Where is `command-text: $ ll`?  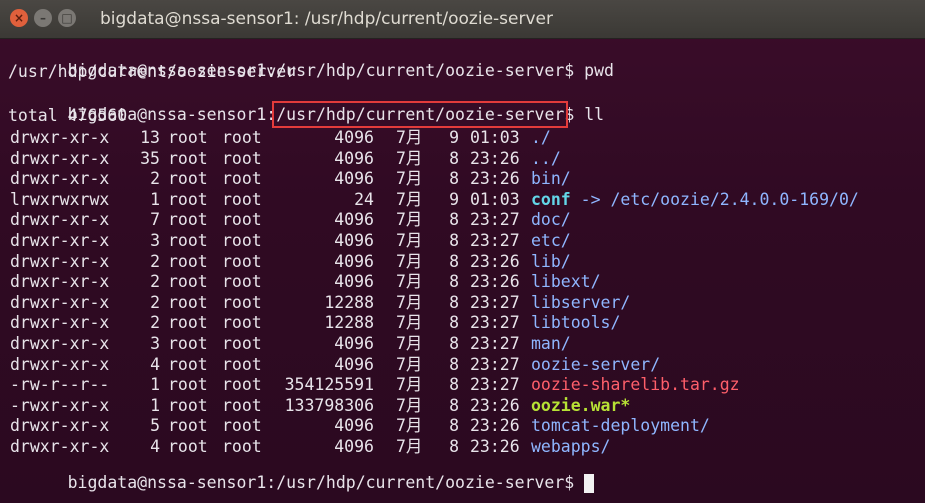 command-text: $ ll is located at coordinates (584, 114).